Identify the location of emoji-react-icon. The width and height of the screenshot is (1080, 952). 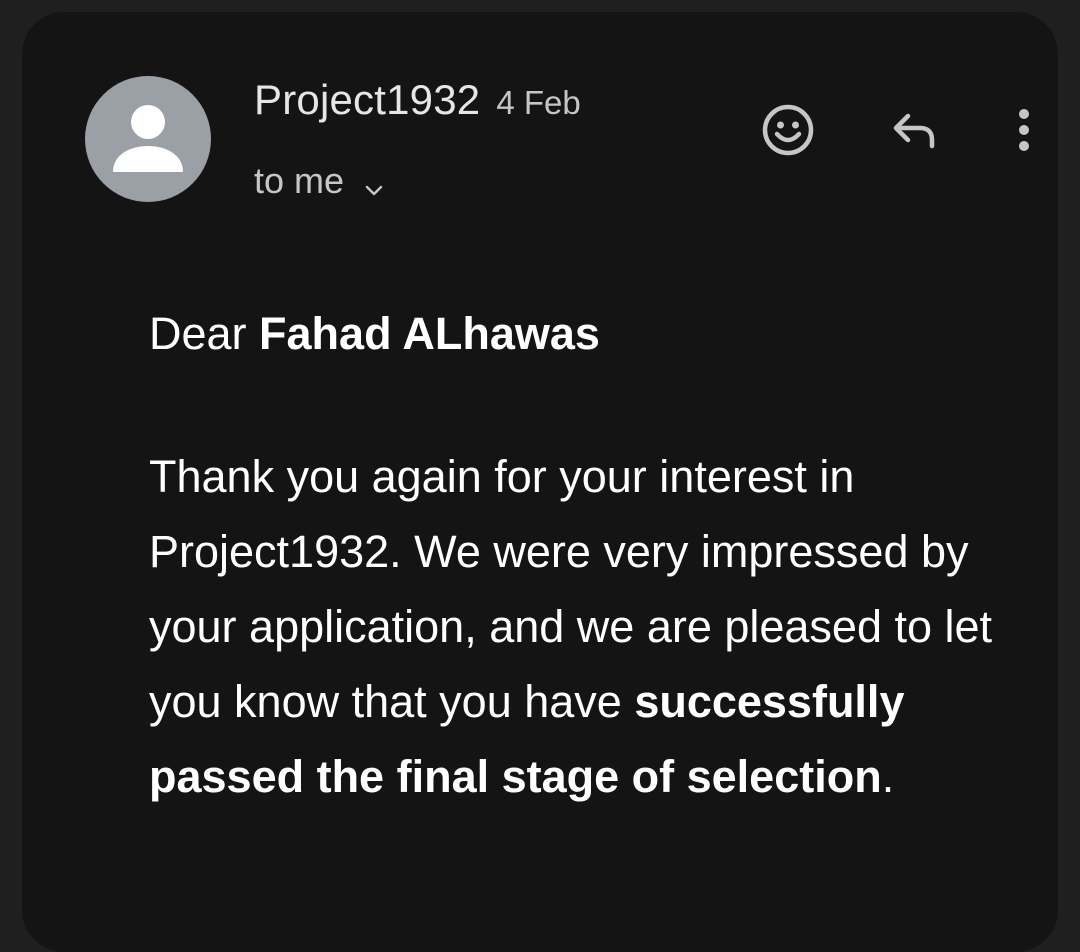
(788, 130).